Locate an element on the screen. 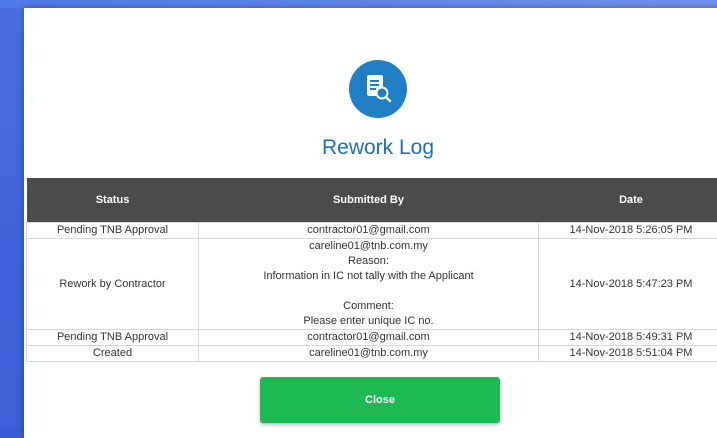  date-cell: 14-Nov-2018 5:47:23 PM is located at coordinates (628, 284).